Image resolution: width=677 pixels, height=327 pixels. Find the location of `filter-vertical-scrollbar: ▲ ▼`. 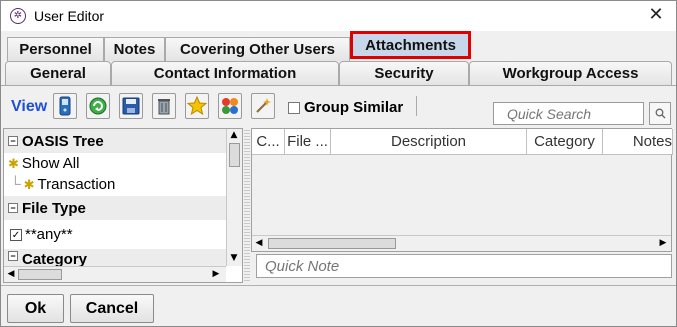

filter-vertical-scrollbar: ▲ ▼ is located at coordinates (234, 197).